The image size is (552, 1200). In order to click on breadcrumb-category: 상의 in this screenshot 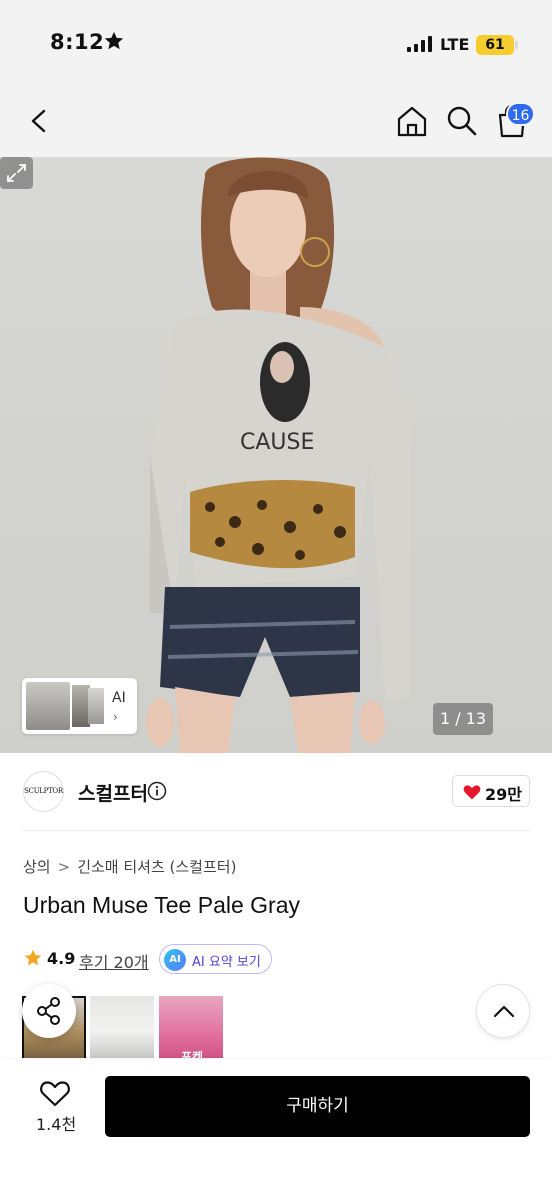, I will do `click(37, 866)`.